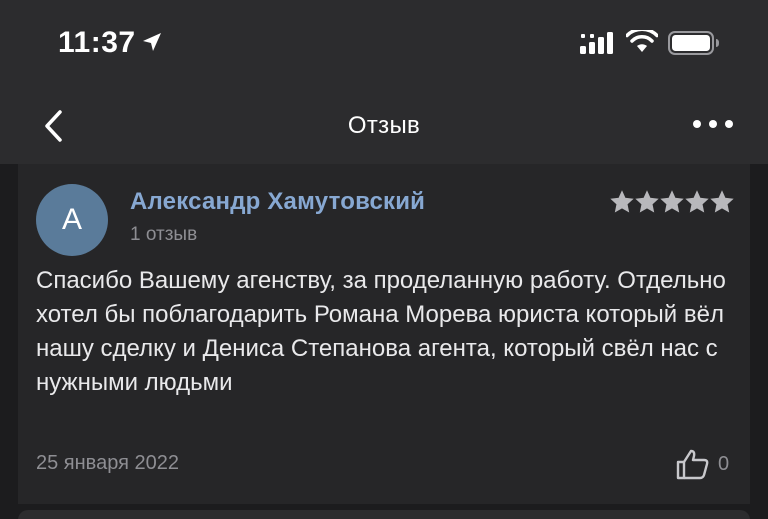 The image size is (768, 519). I want to click on more-dots-icon, so click(713, 124).